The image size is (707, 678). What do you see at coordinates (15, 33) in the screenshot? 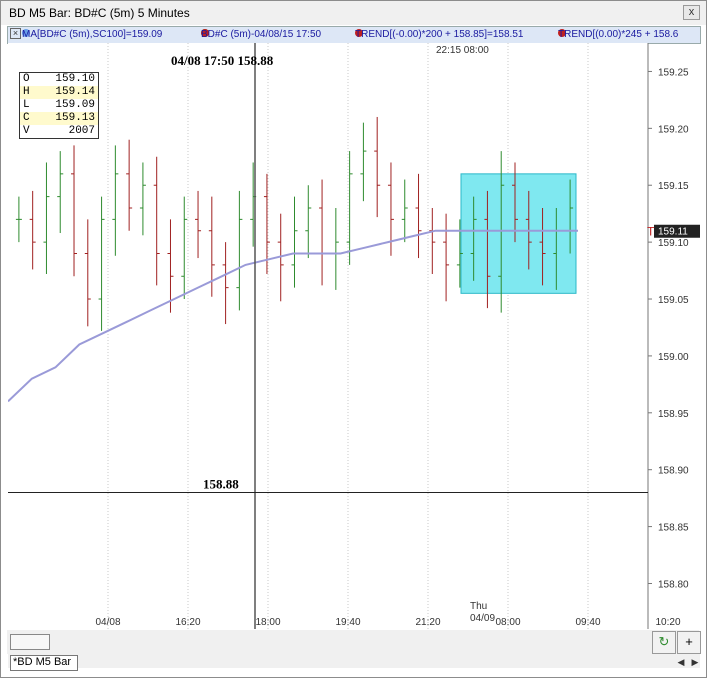
I see `legend-close-icon: ×` at bounding box center [15, 33].